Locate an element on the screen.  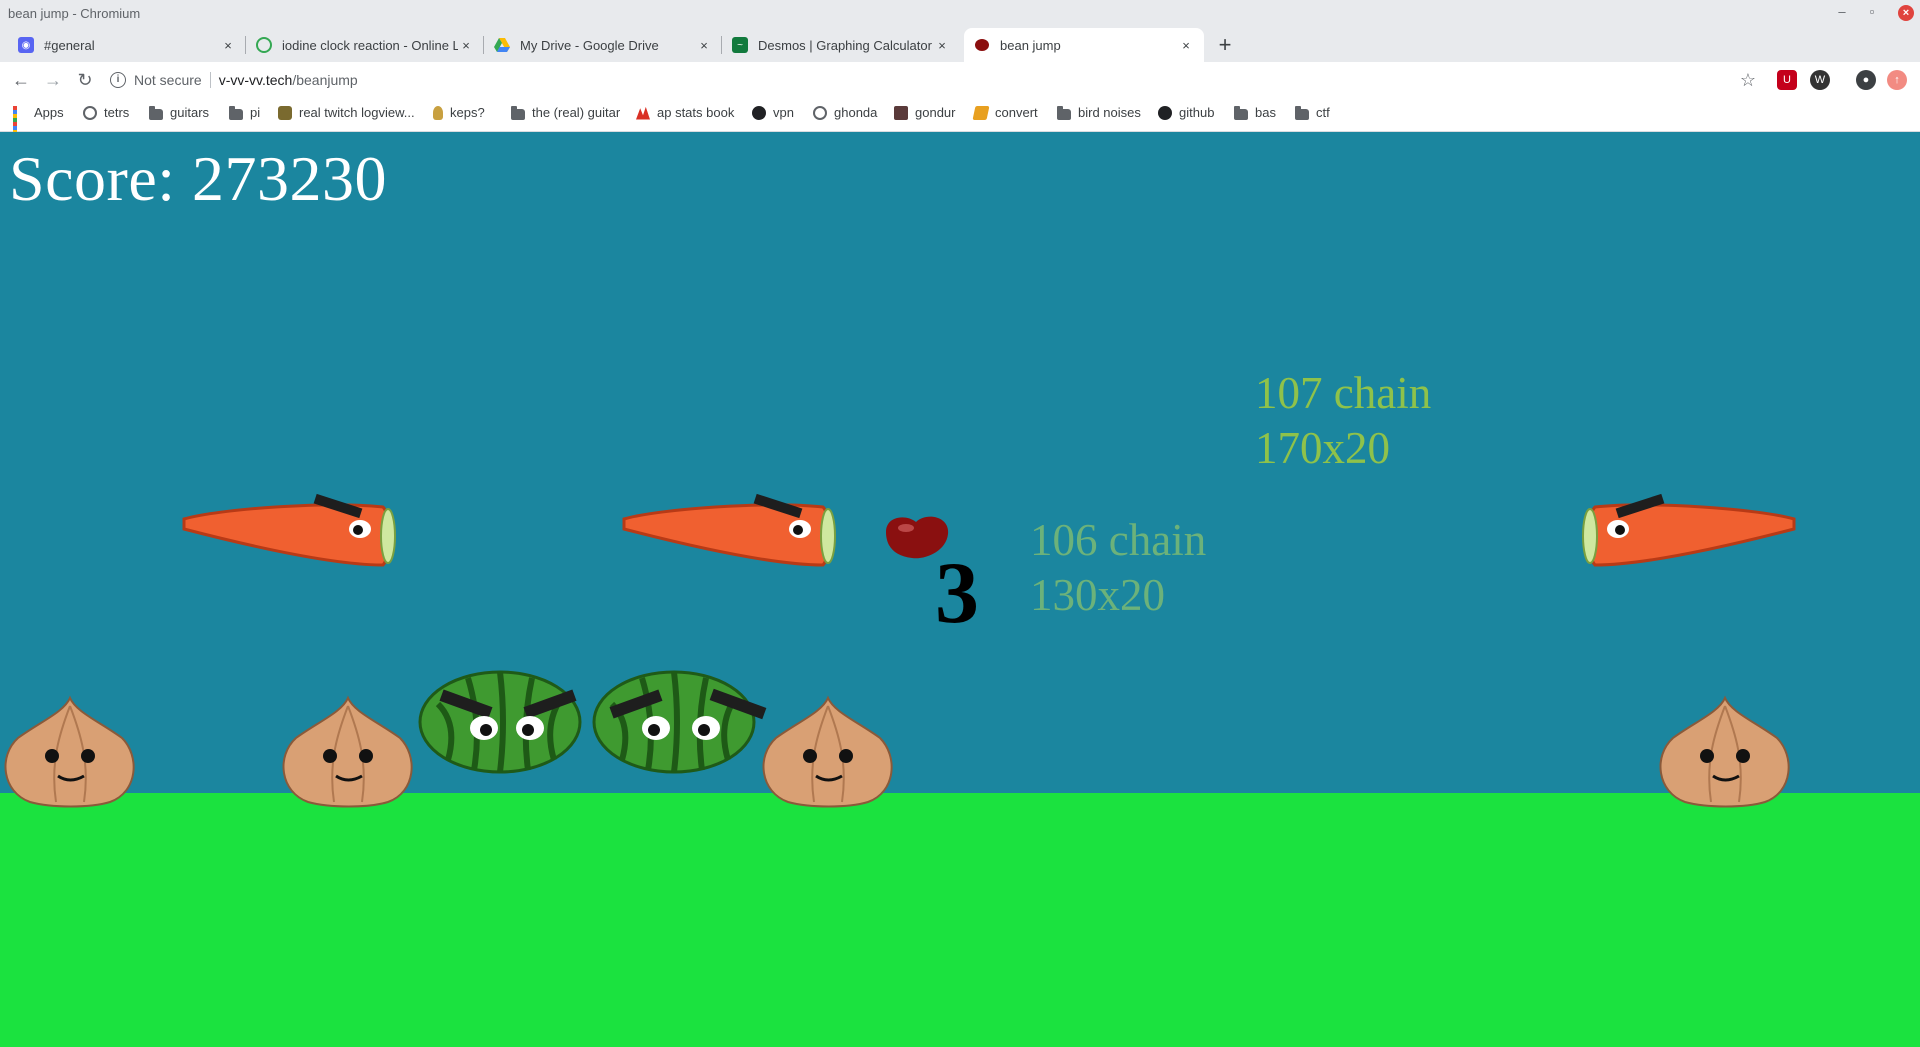
bookmark-bird-noises: bird noises is located at coordinates (1099, 112).